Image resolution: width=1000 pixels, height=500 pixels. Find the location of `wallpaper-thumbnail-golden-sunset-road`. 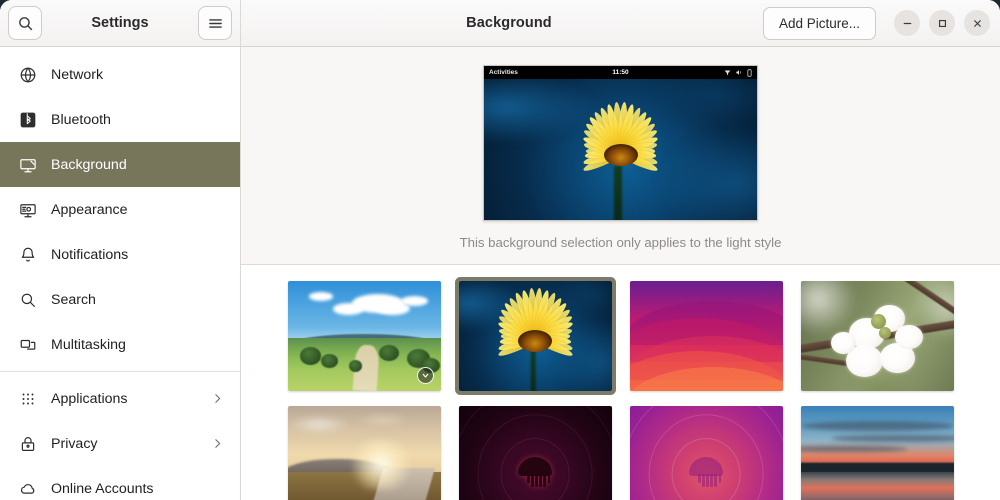

wallpaper-thumbnail-golden-sunset-road is located at coordinates (364, 453).